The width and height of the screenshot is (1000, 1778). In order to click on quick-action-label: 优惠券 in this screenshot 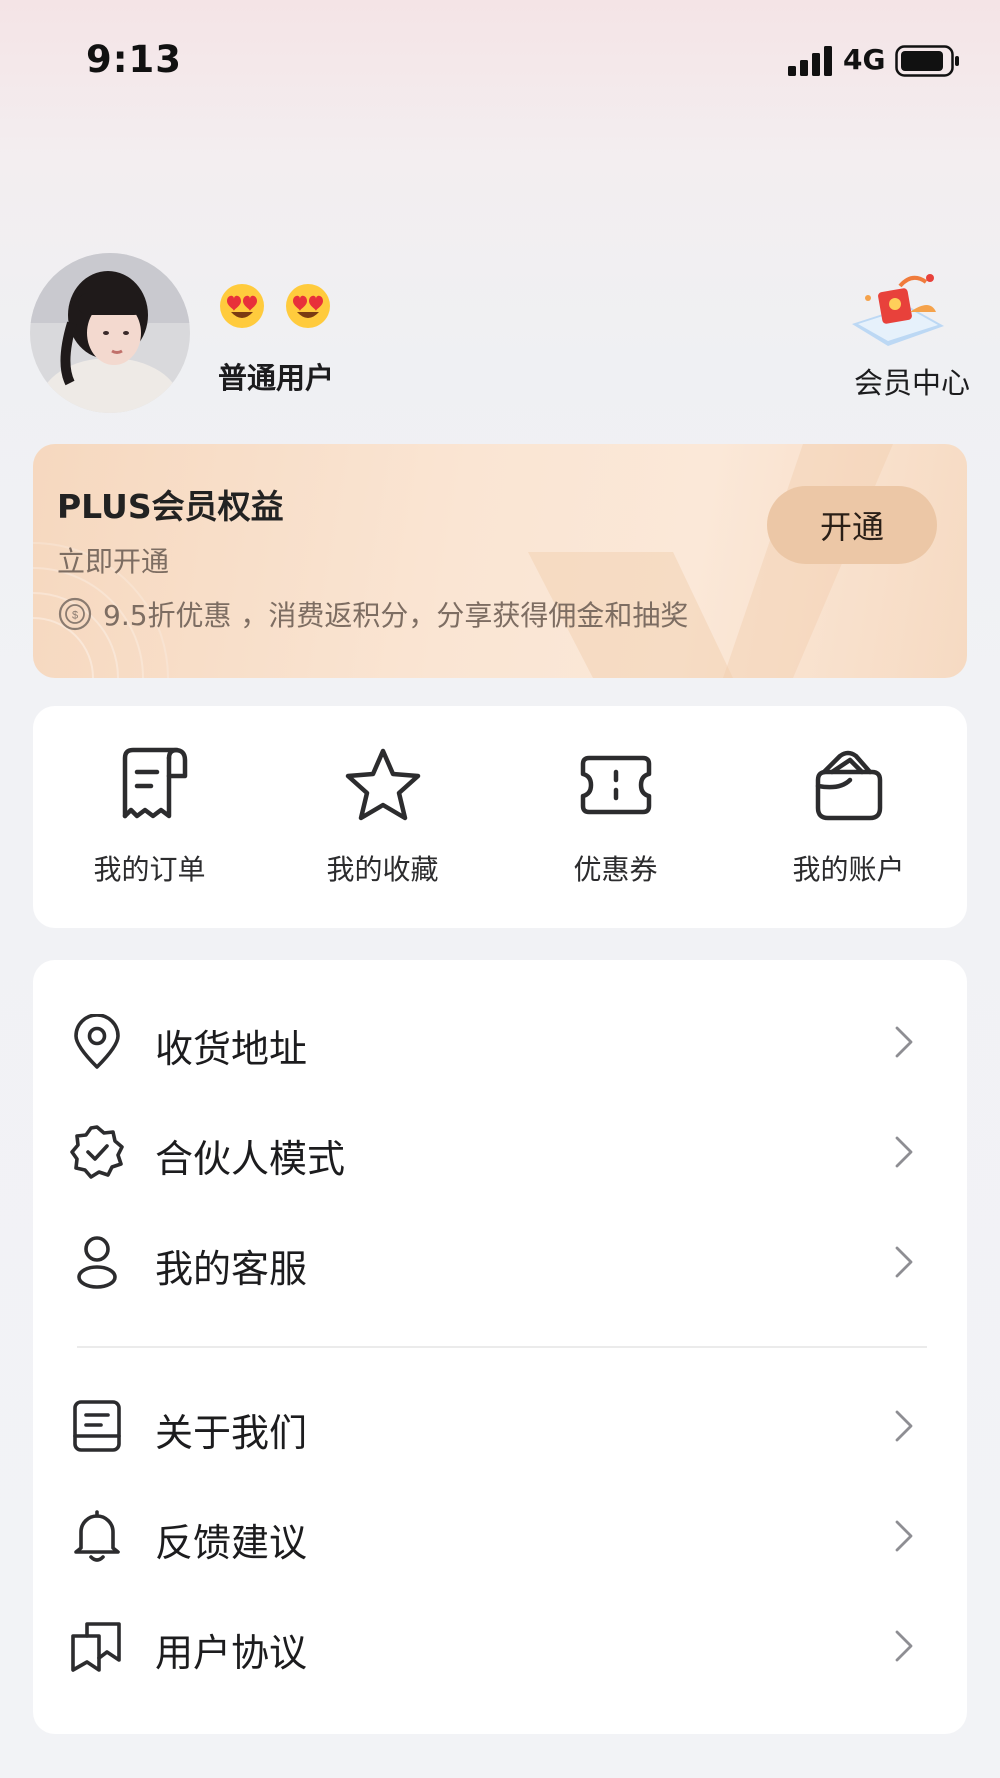, I will do `click(615, 869)`.